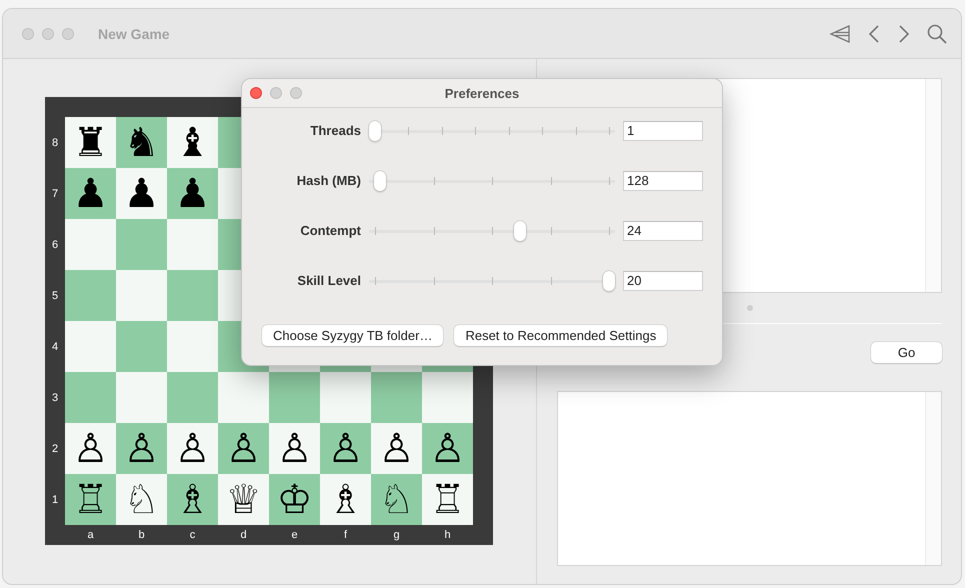 This screenshot has height=588, width=965. I want to click on window-title: New Game, so click(134, 34).